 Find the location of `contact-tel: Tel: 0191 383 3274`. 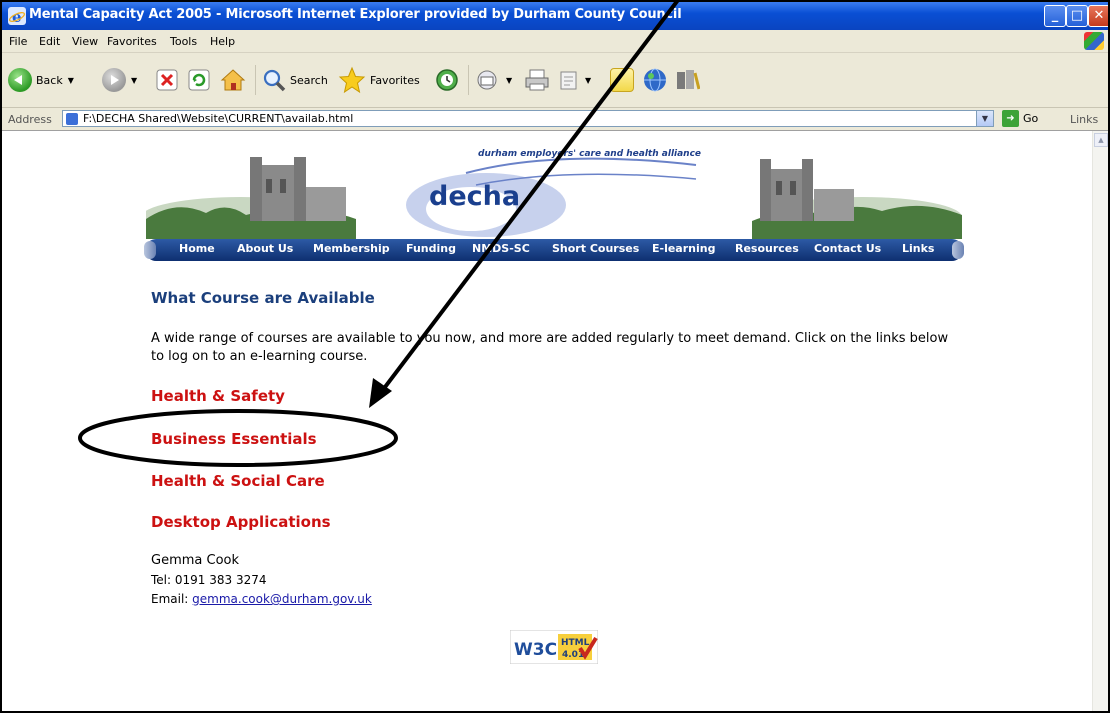

contact-tel: Tel: 0191 383 3274 is located at coordinates (209, 580).